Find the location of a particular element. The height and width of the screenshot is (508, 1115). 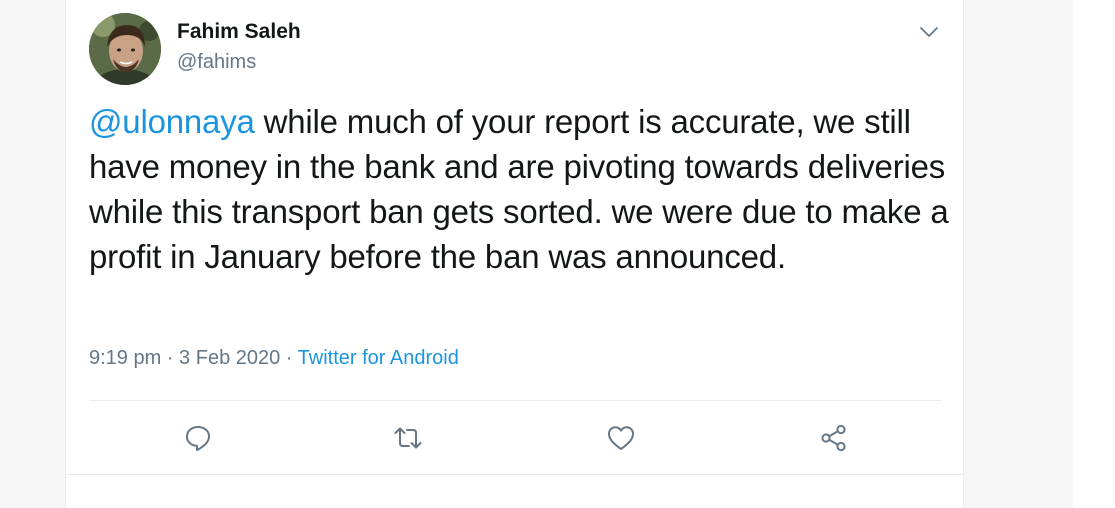

page-gutter-left is located at coordinates (33, 254).